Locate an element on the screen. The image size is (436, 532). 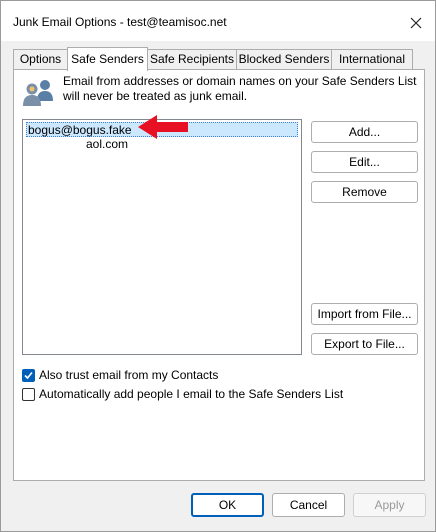
trust-contacts-checkbox is located at coordinates (28, 375).